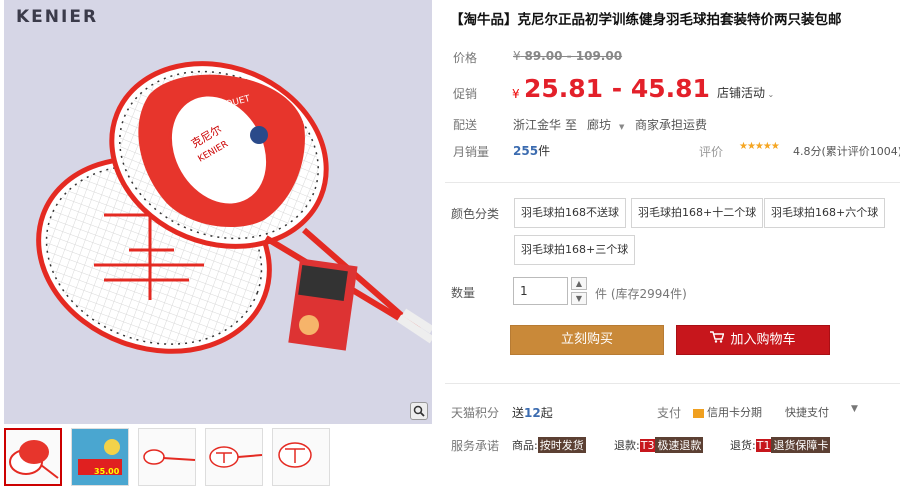  I want to click on points-label: 天猫积分, so click(475, 413).